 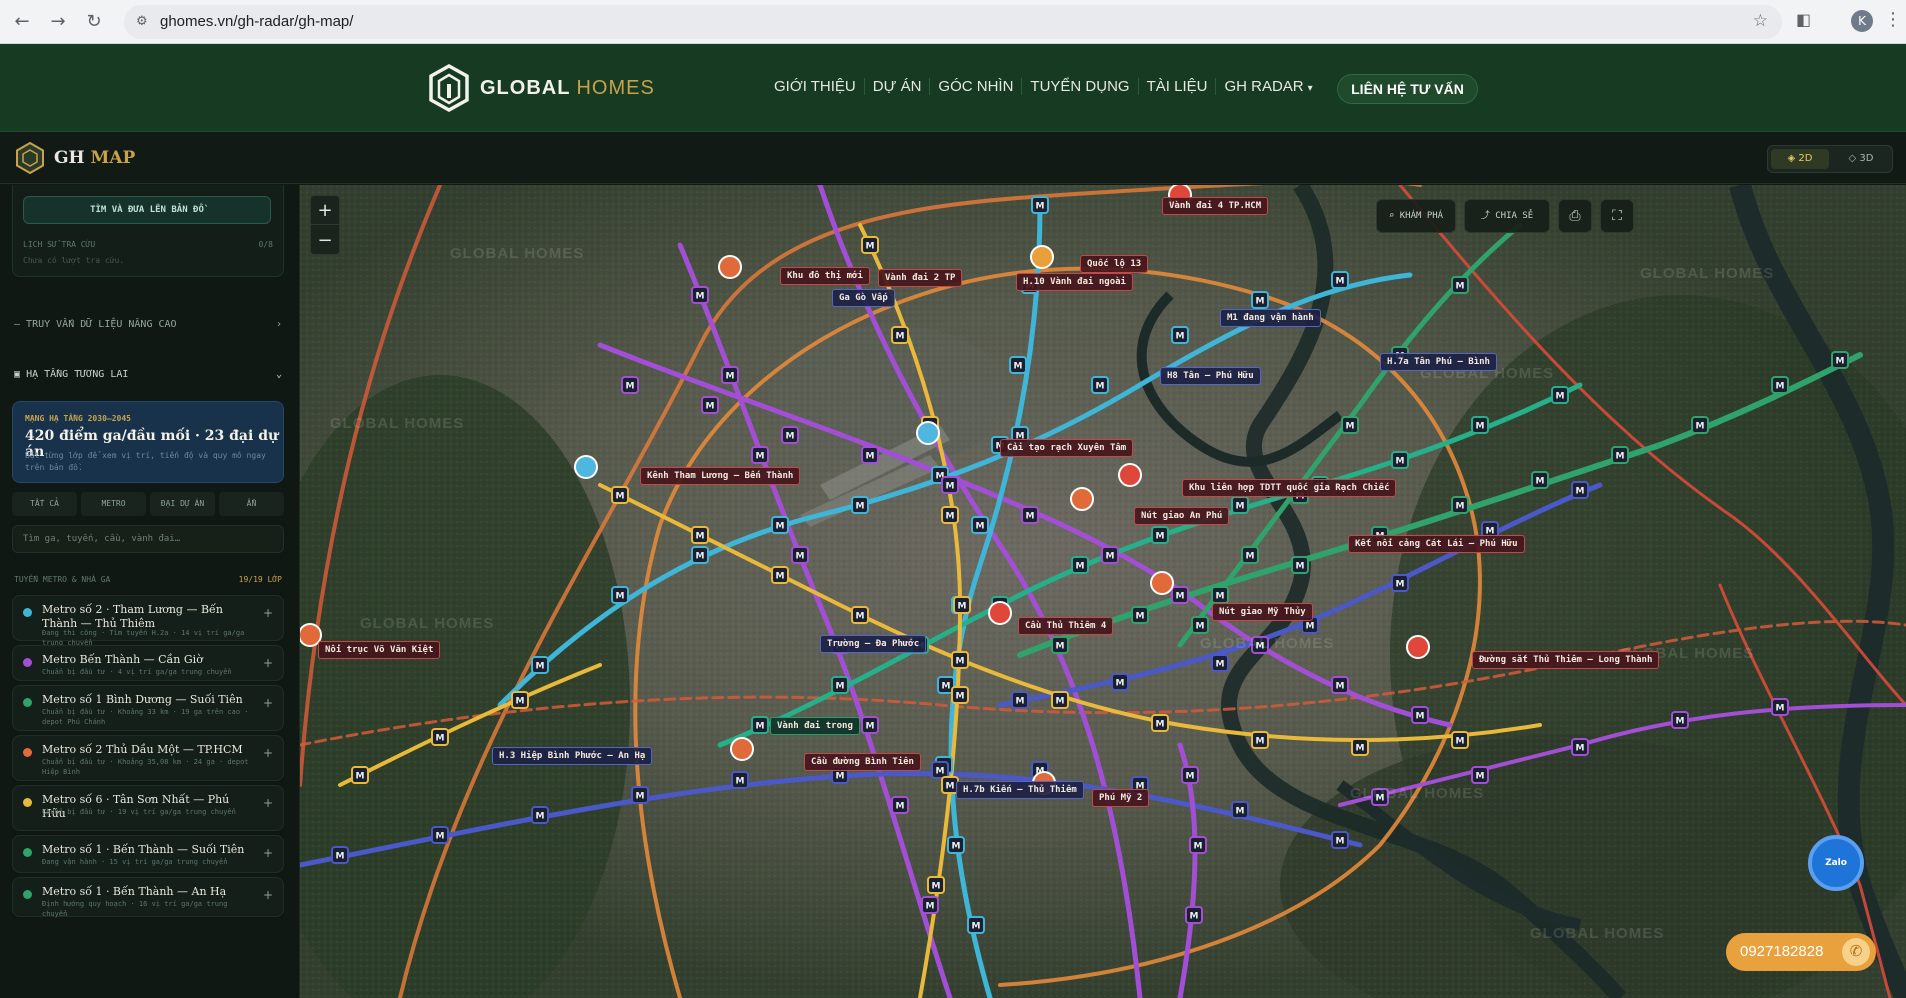 I want to click on map-label: Kết nối cảng Cát Lái — Phú Hữu, so click(x=1436, y=544).